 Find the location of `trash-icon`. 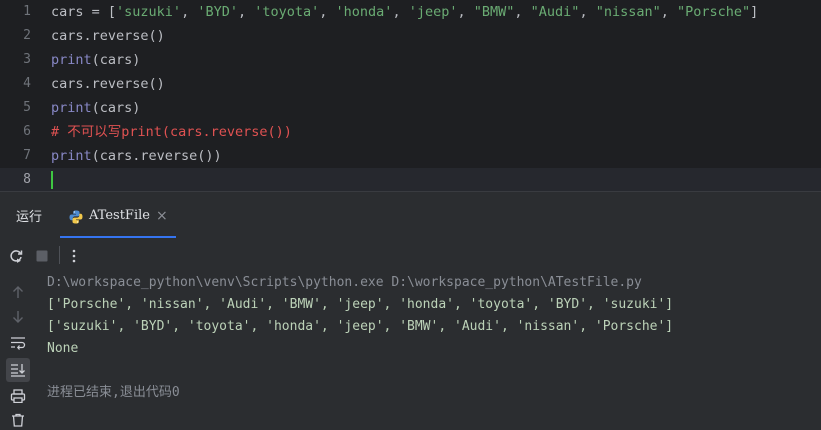

trash-icon is located at coordinates (18, 420).